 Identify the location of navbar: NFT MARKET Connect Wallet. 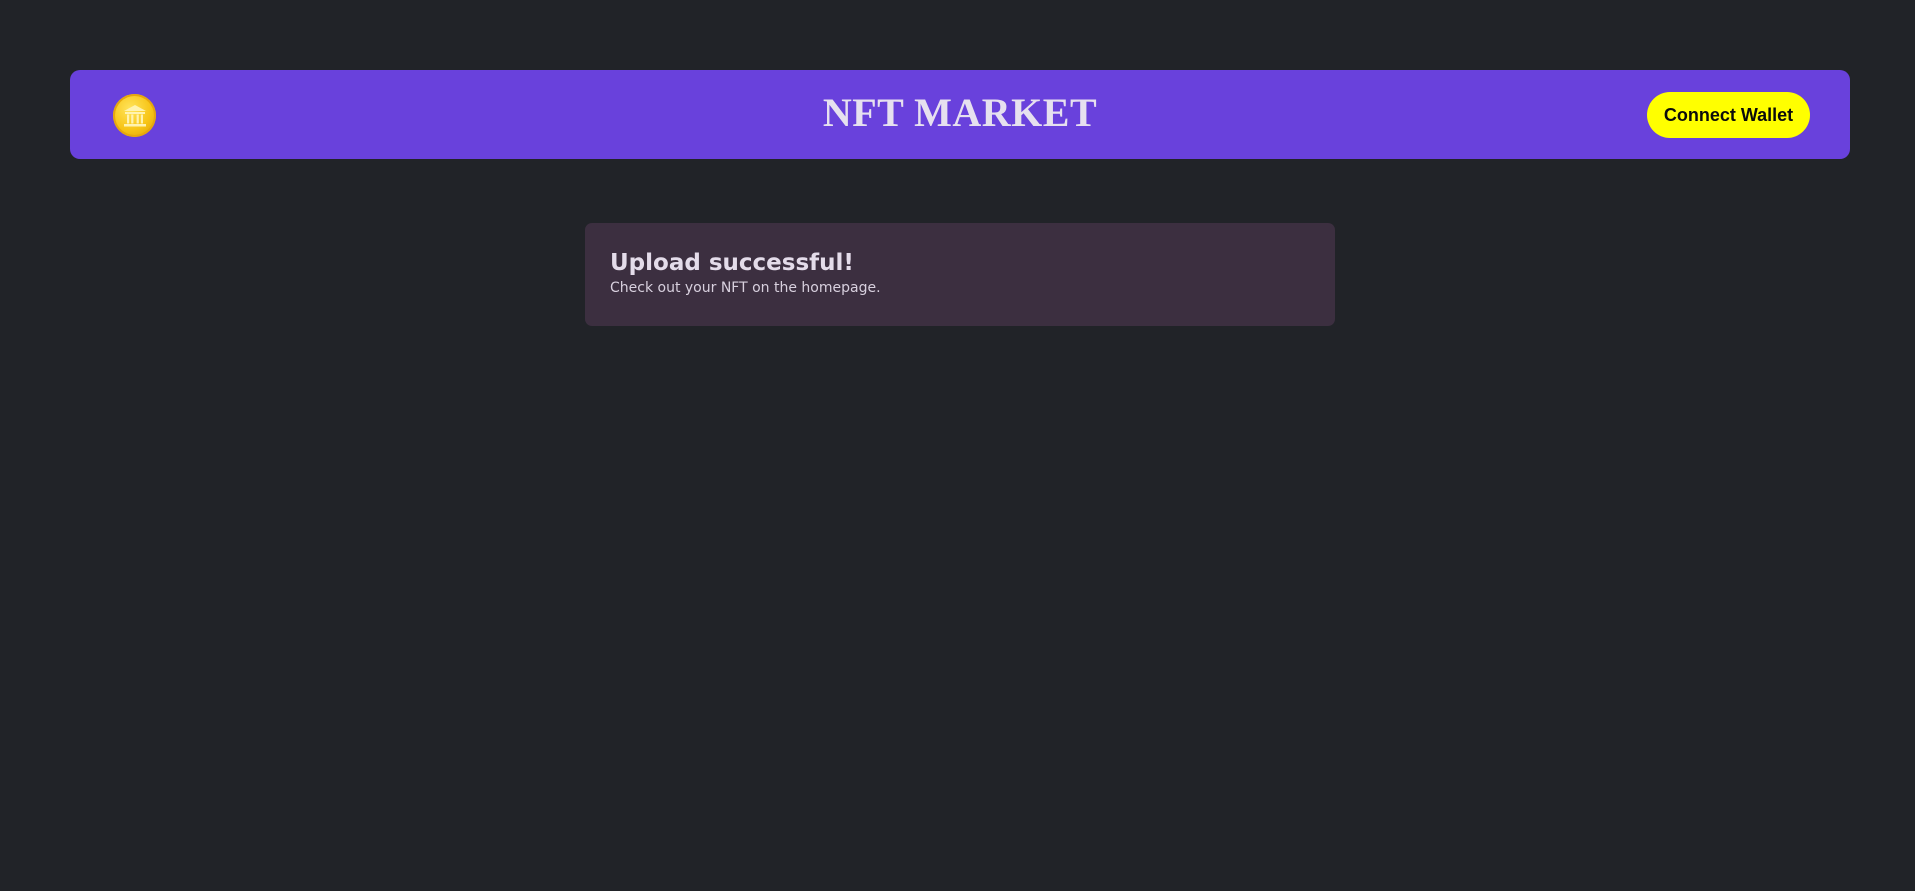
(960, 114).